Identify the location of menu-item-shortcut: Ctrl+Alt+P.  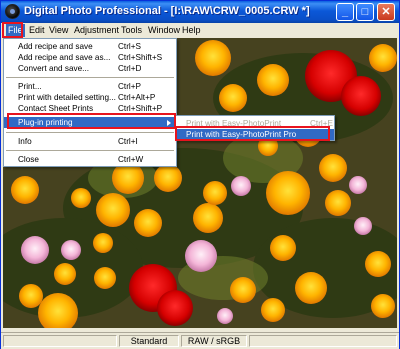
(137, 97).